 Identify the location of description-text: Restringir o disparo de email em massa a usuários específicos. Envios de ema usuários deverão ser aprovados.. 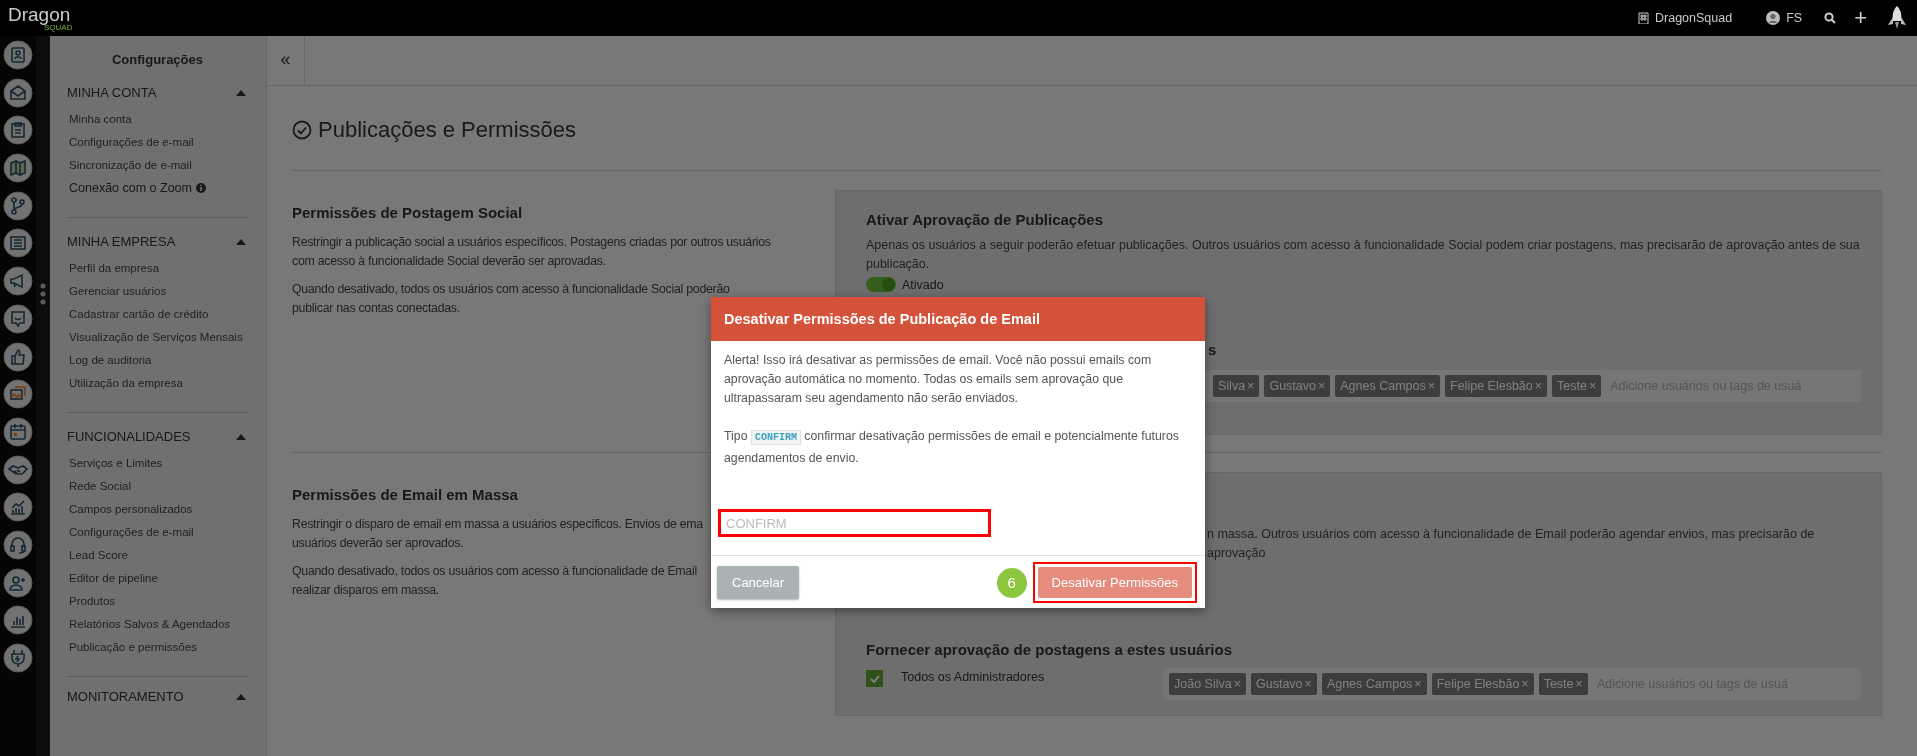
(497, 534).